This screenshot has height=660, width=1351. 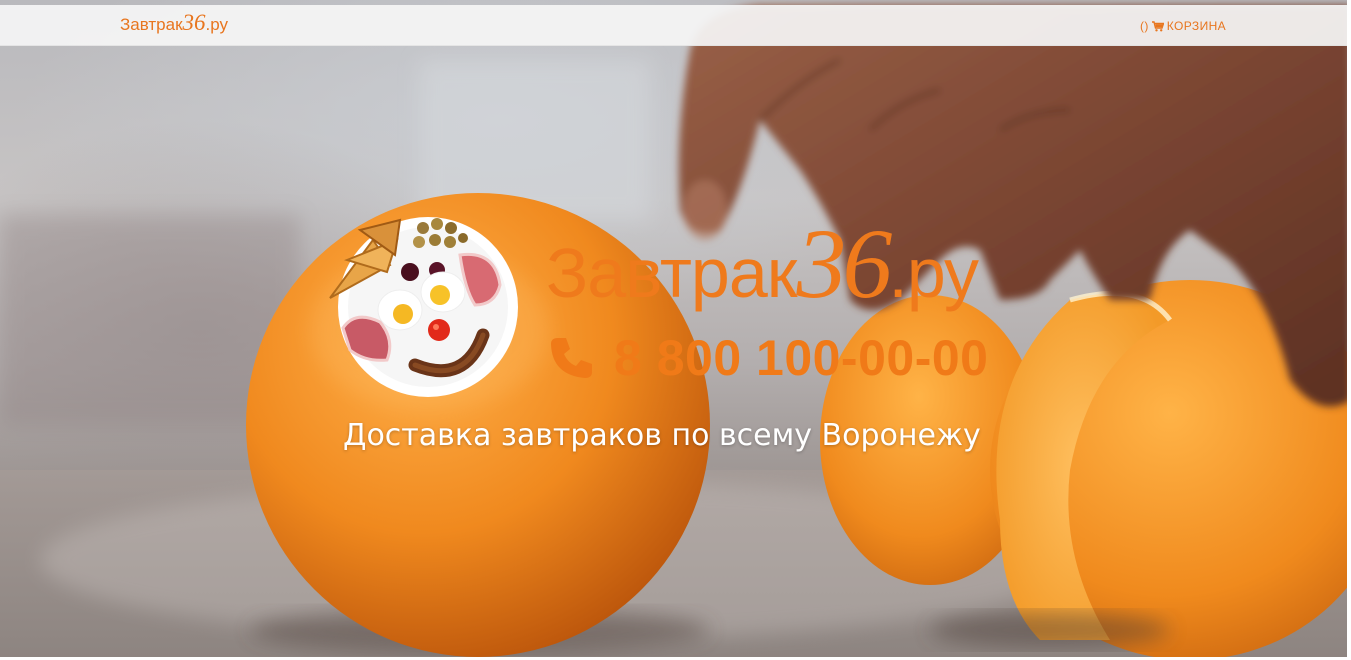 What do you see at coordinates (1196, 26) in the screenshot?
I see `cart-label: КОРЗИНА` at bounding box center [1196, 26].